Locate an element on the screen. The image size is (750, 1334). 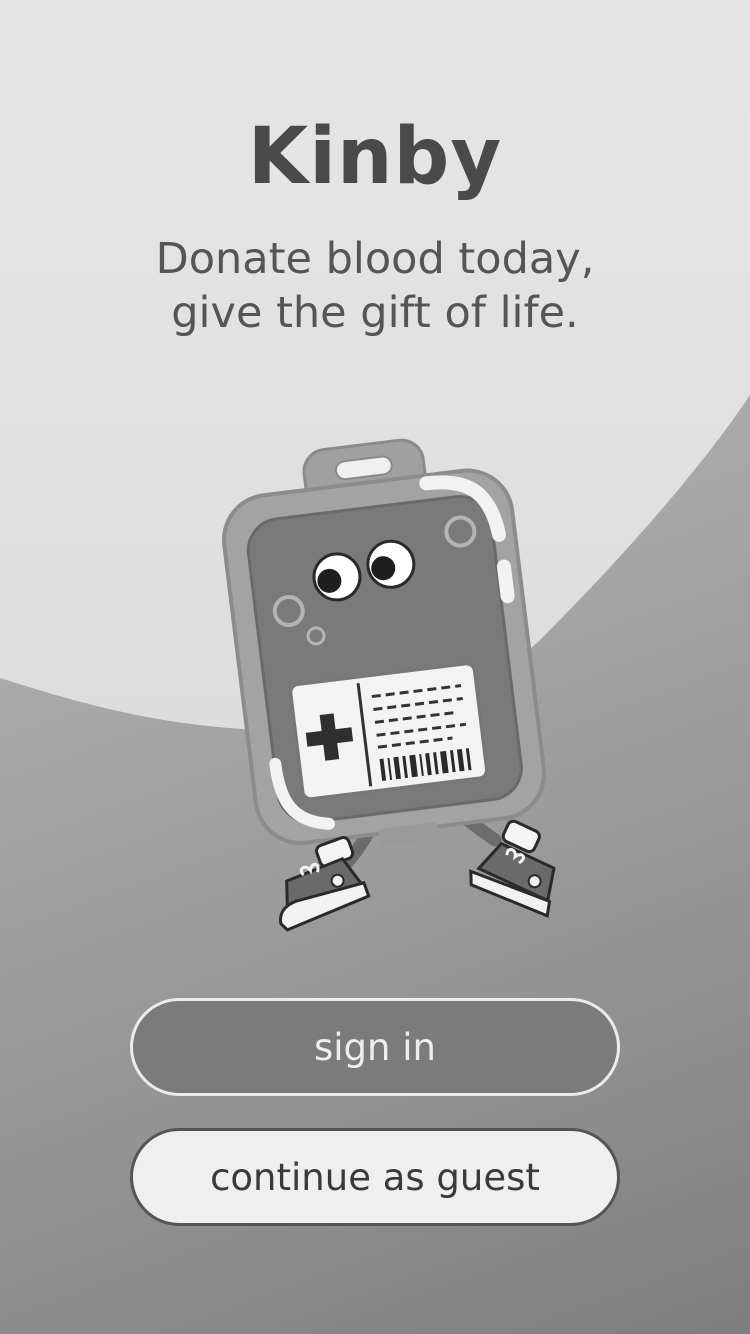
tagline-line-1: Donate blood today, is located at coordinates (375, 259).